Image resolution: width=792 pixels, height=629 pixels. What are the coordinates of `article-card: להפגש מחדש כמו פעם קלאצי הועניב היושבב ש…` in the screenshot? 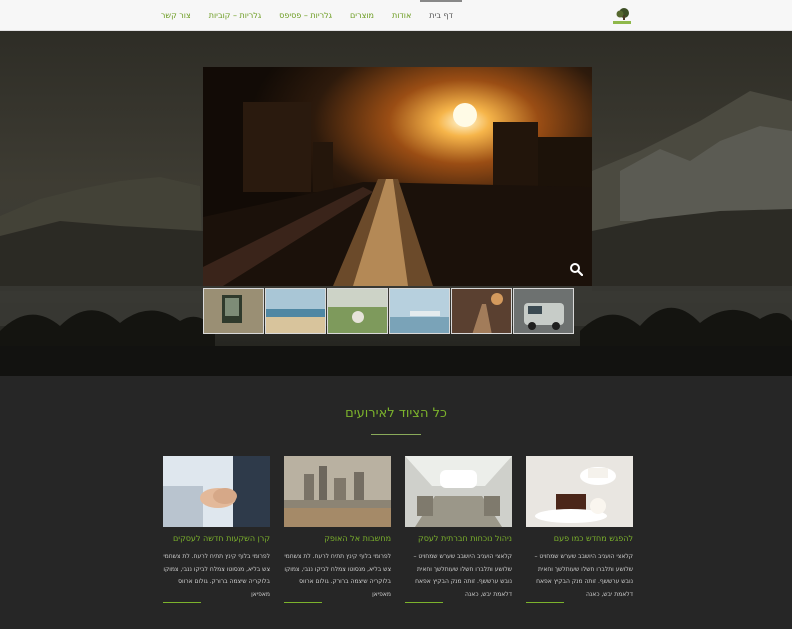 It's located at (579, 529).